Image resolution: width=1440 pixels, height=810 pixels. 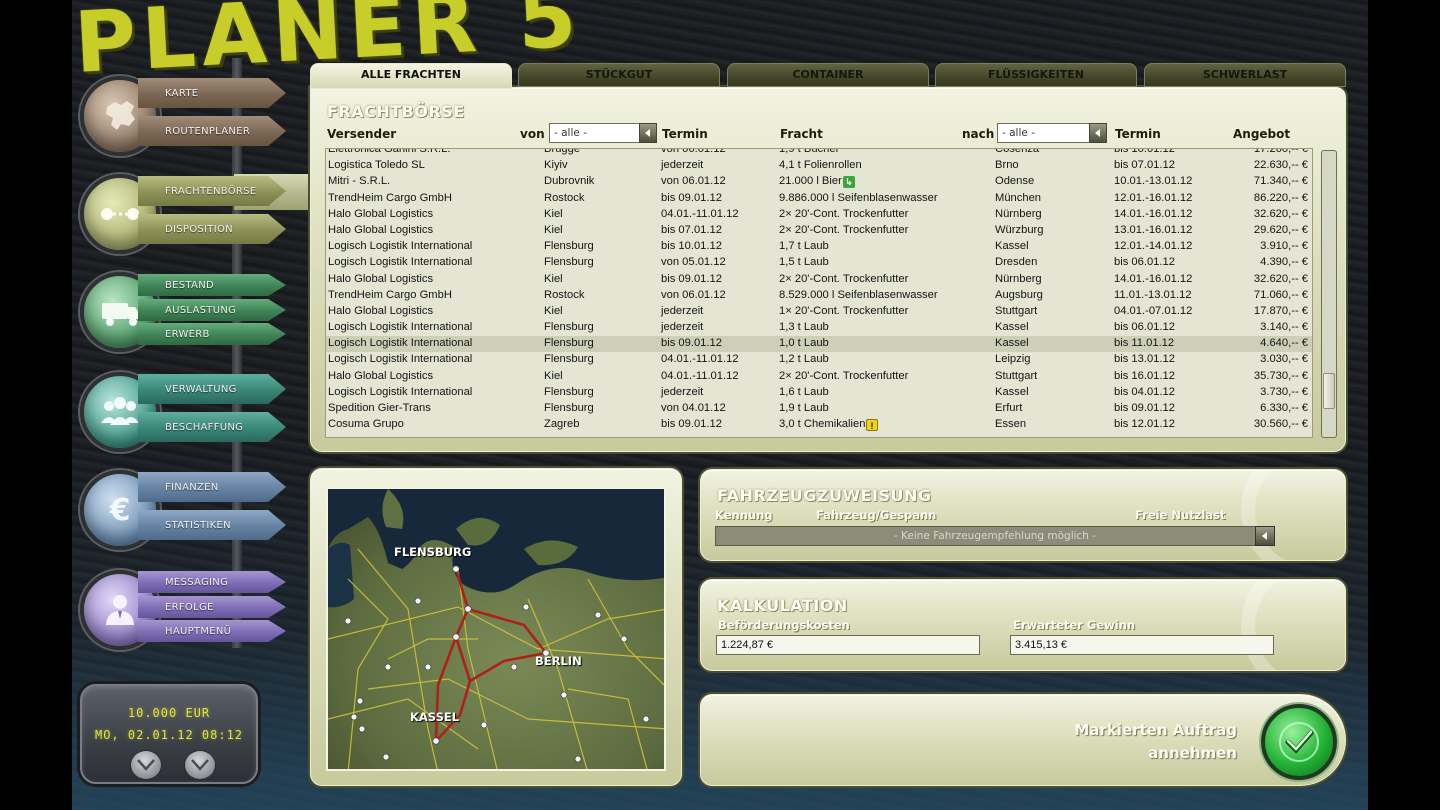 I want to click on speed-up-button, so click(x=200, y=765).